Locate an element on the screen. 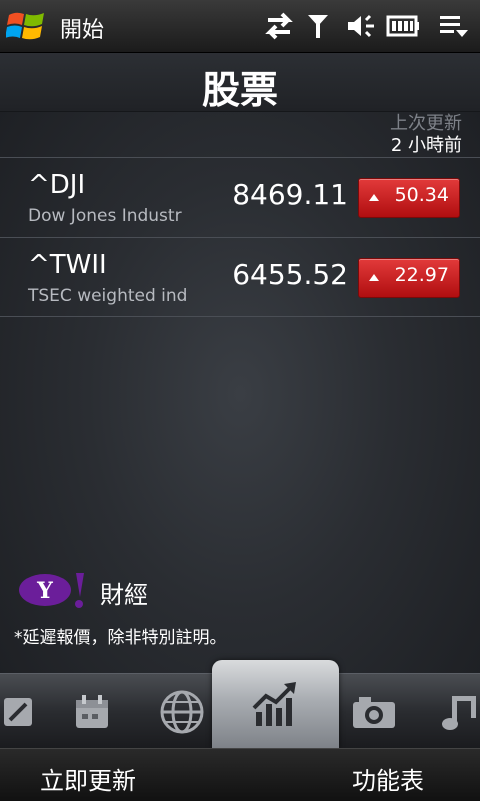 The image size is (480, 801). divider is located at coordinates (240, 316).